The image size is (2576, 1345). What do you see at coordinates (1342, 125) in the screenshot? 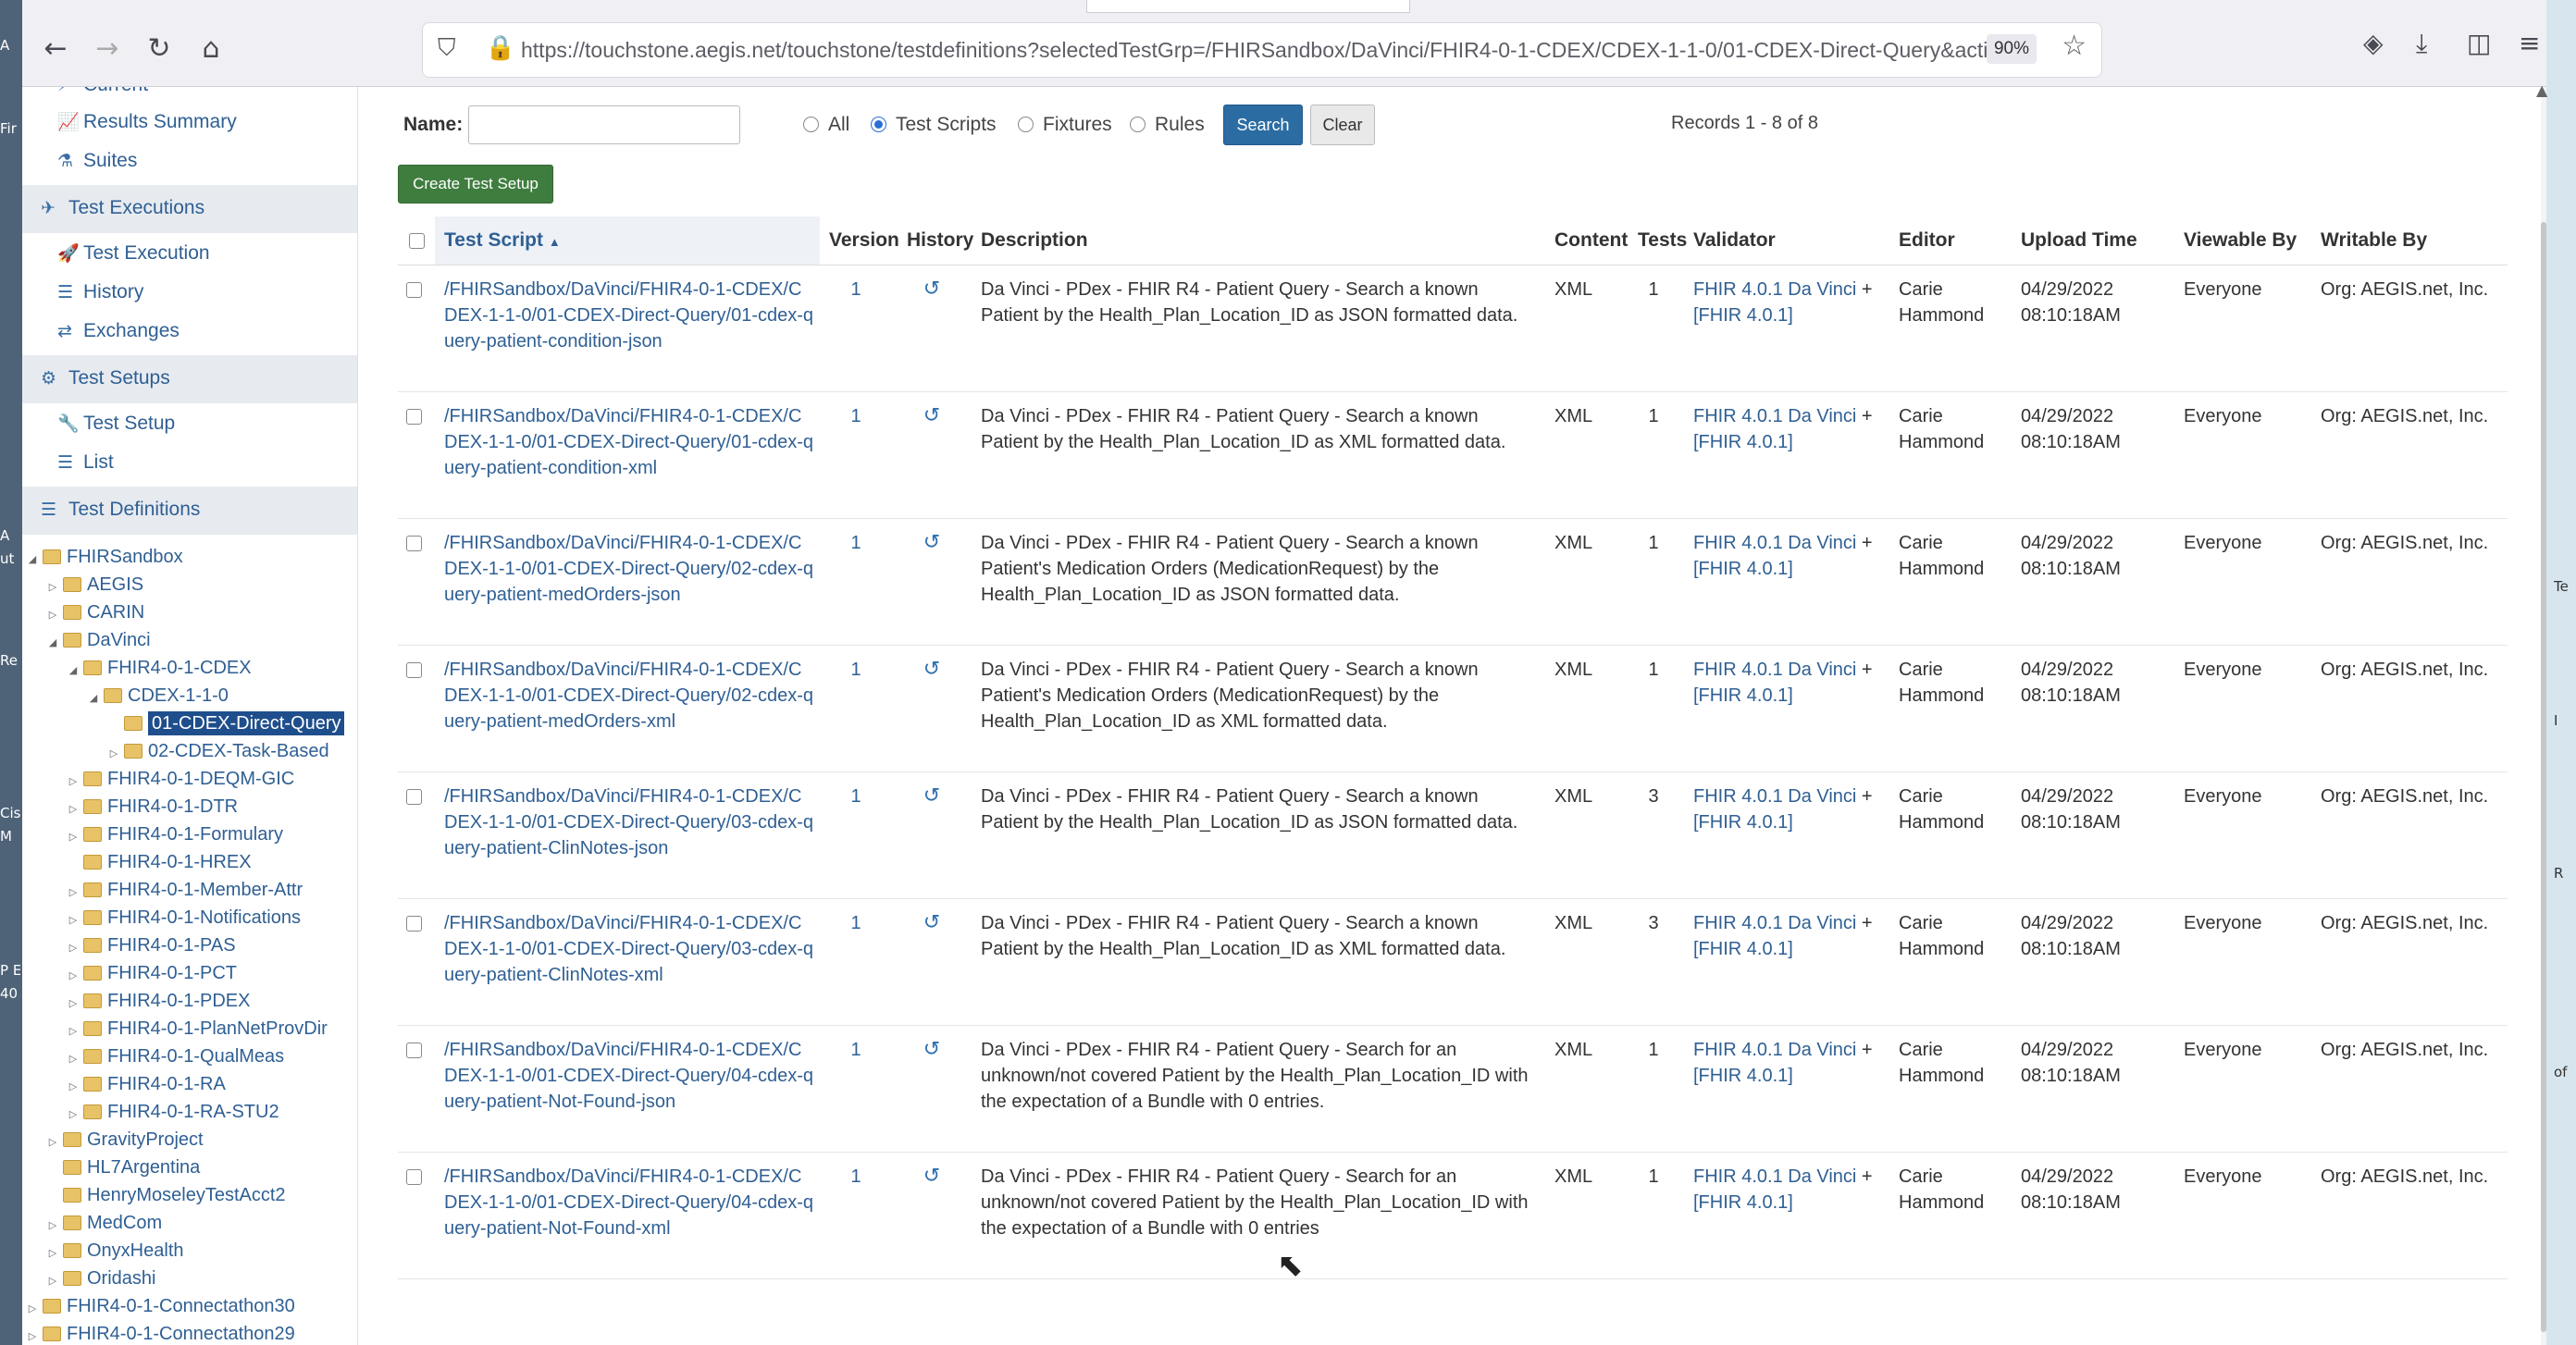
I see `clear-button: Clear` at bounding box center [1342, 125].